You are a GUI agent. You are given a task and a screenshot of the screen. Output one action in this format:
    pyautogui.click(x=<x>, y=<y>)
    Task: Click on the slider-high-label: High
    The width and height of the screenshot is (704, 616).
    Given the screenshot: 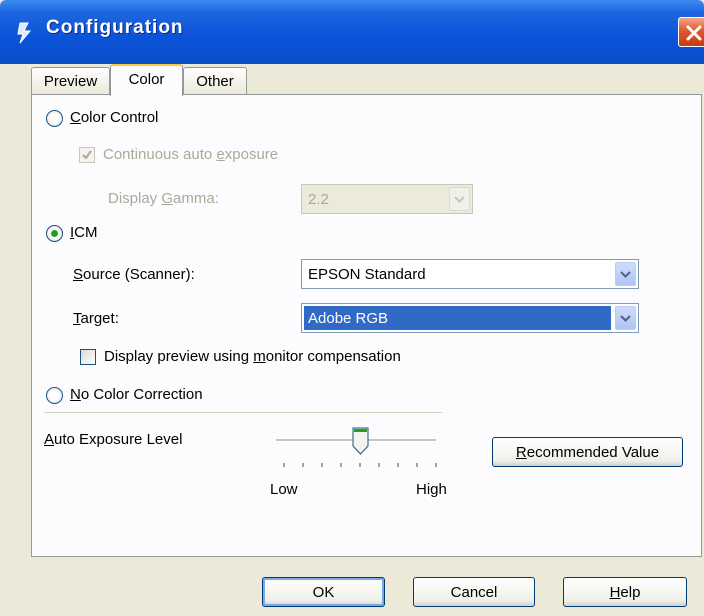 What is the action you would take?
    pyautogui.click(x=431, y=489)
    